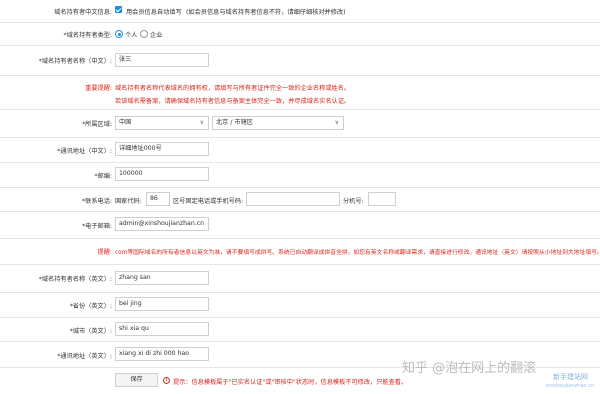  I want to click on postcode-input: 100000, so click(162, 174).